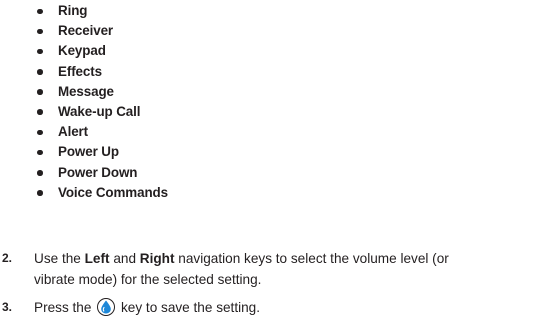 The width and height of the screenshot is (544, 328). What do you see at coordinates (59, 258) in the screenshot?
I see `step-text-part: Use the` at bounding box center [59, 258].